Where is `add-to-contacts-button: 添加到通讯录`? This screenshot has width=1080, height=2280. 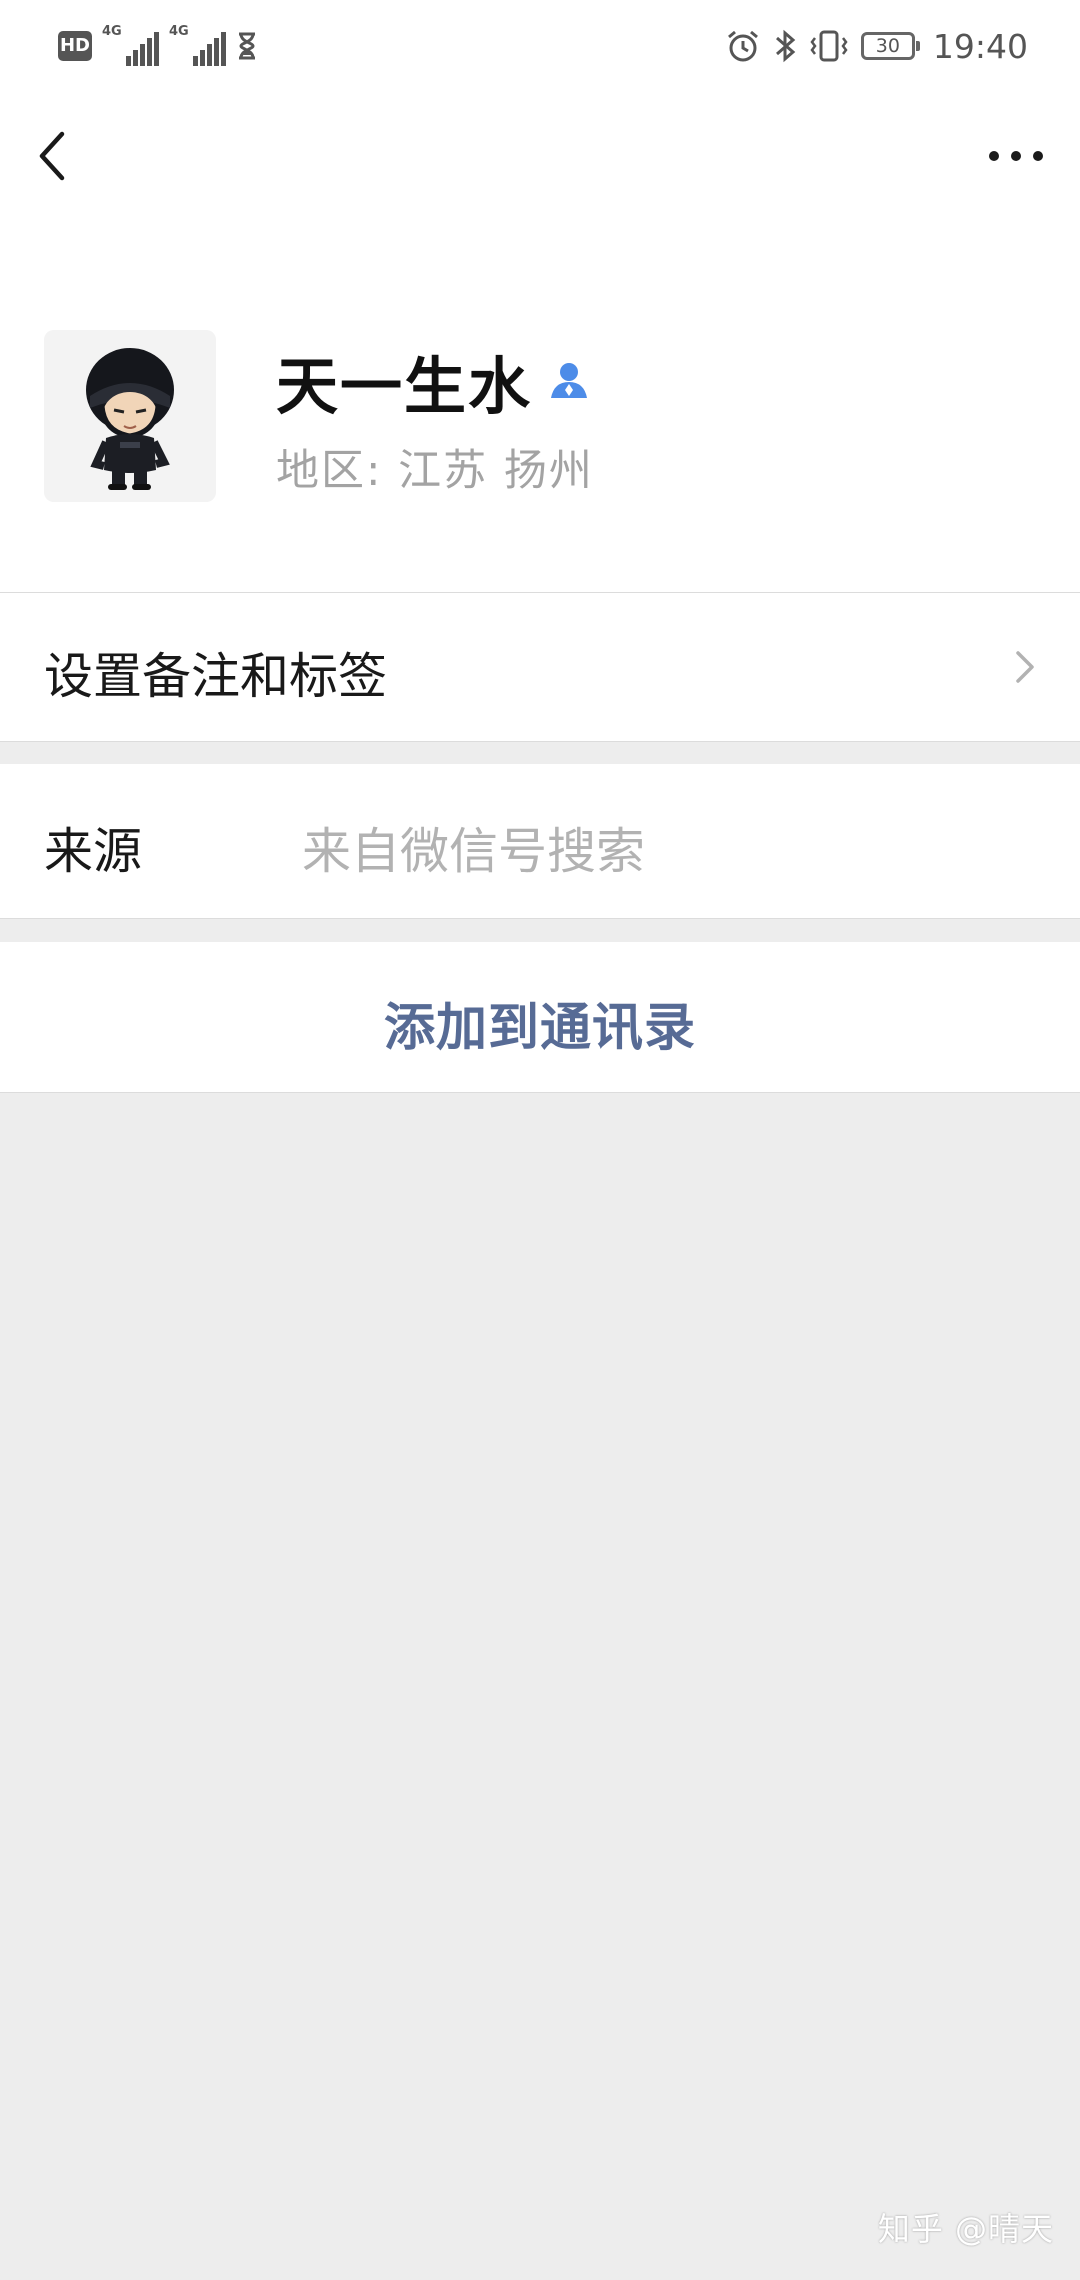 add-to-contacts-button: 添加到通讯录 is located at coordinates (540, 1017).